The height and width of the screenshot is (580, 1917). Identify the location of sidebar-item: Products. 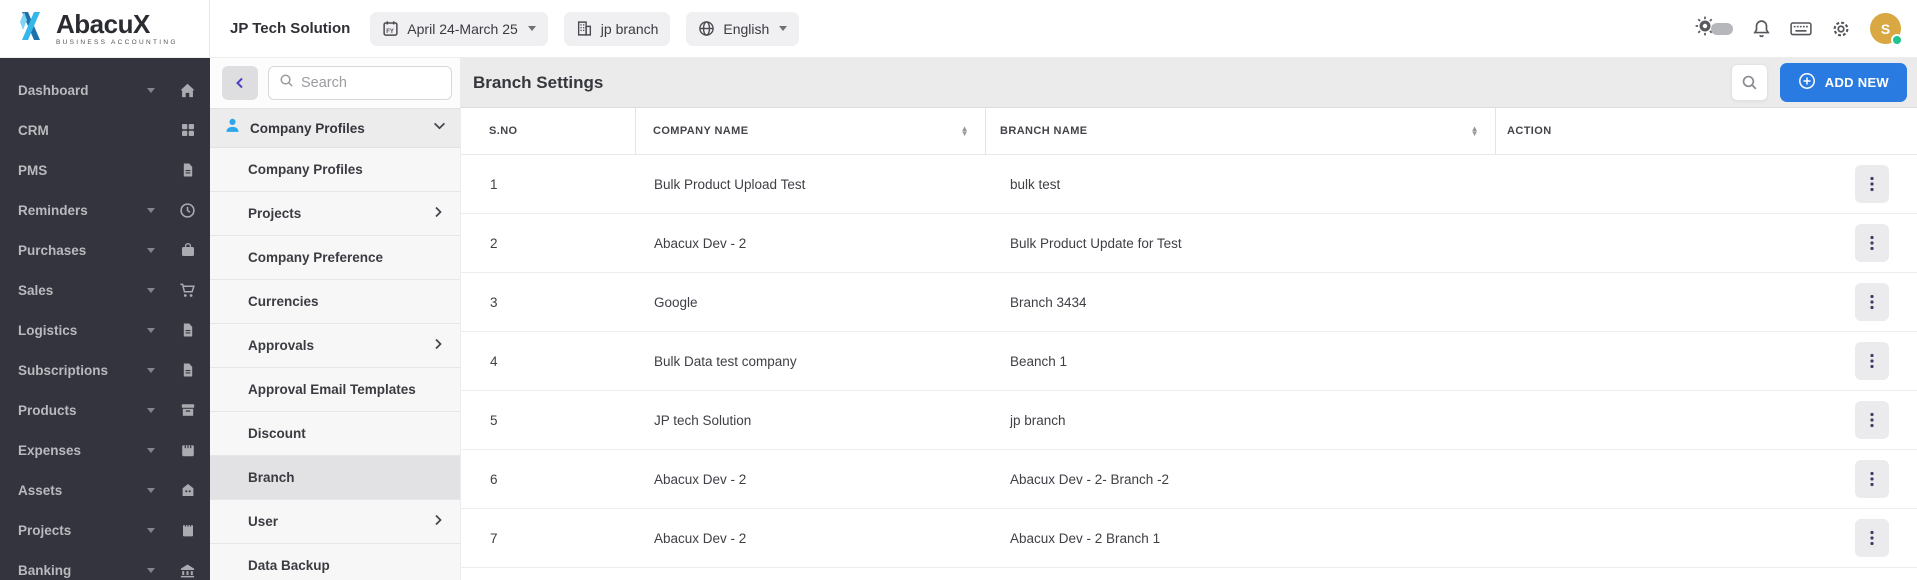
(105, 410).